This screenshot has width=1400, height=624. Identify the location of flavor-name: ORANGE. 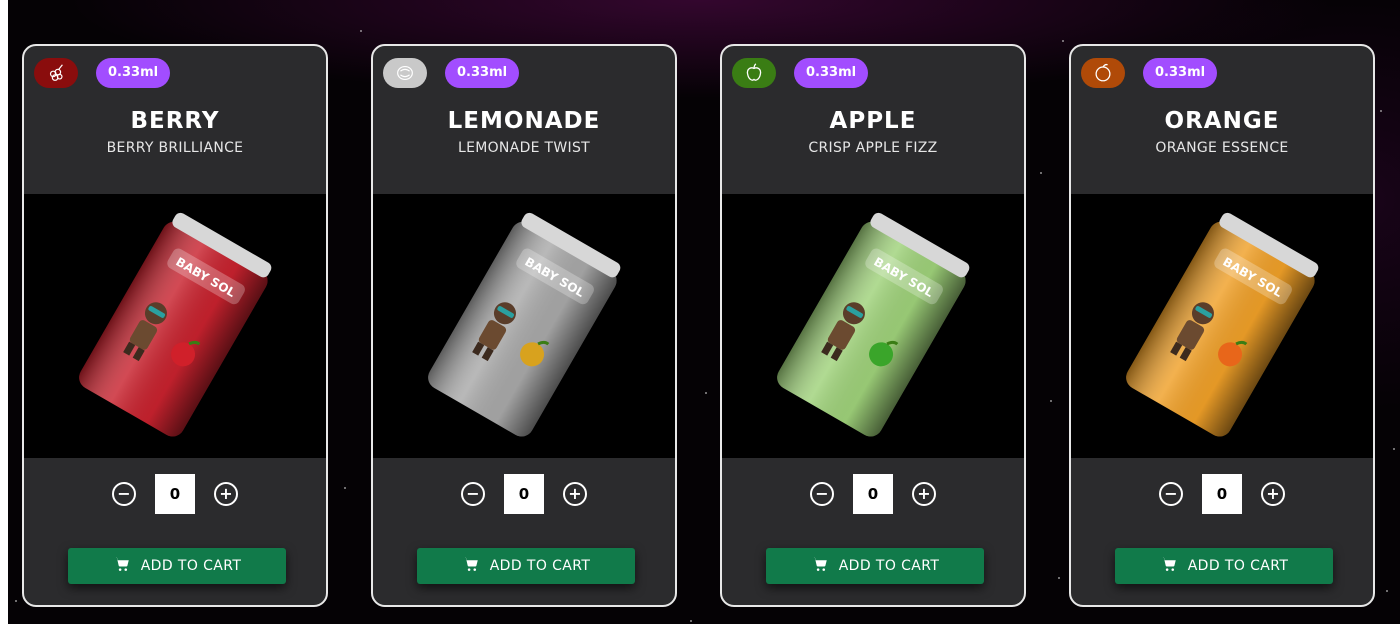
(1222, 121).